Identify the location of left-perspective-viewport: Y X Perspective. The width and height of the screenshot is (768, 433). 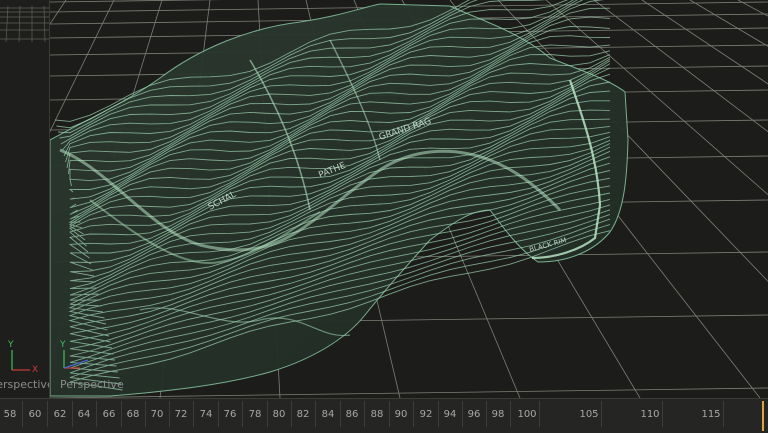
(25, 199).